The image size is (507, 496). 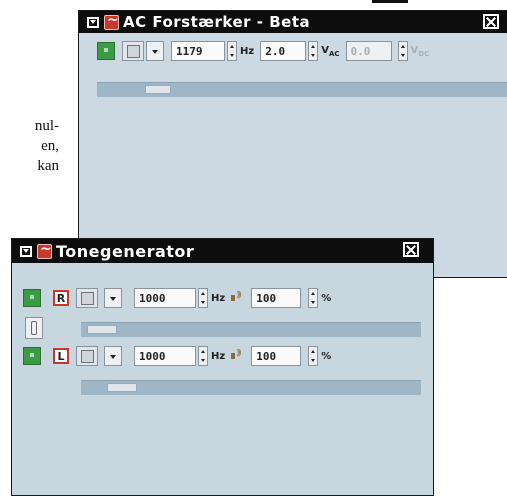 What do you see at coordinates (251, 329) in the screenshot?
I see `frequency-slider-r` at bounding box center [251, 329].